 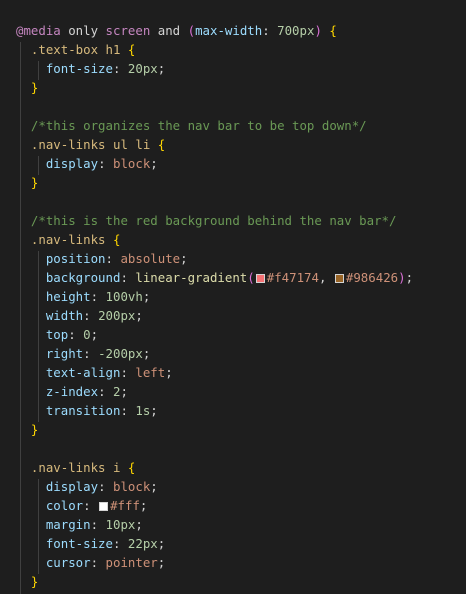 I want to click on code-token: .nav-links ul li, so click(x=90, y=144).